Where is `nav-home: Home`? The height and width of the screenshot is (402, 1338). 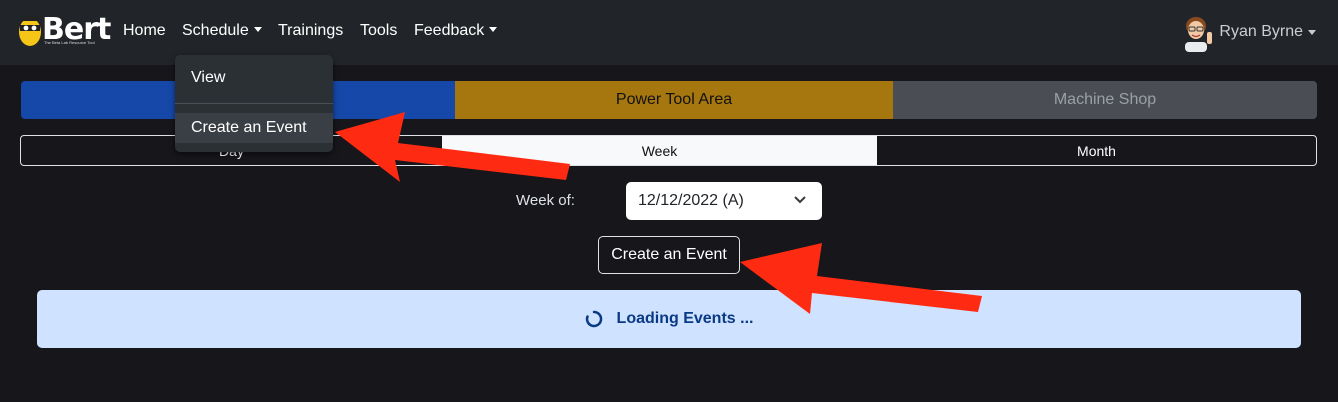
nav-home: Home is located at coordinates (144, 31).